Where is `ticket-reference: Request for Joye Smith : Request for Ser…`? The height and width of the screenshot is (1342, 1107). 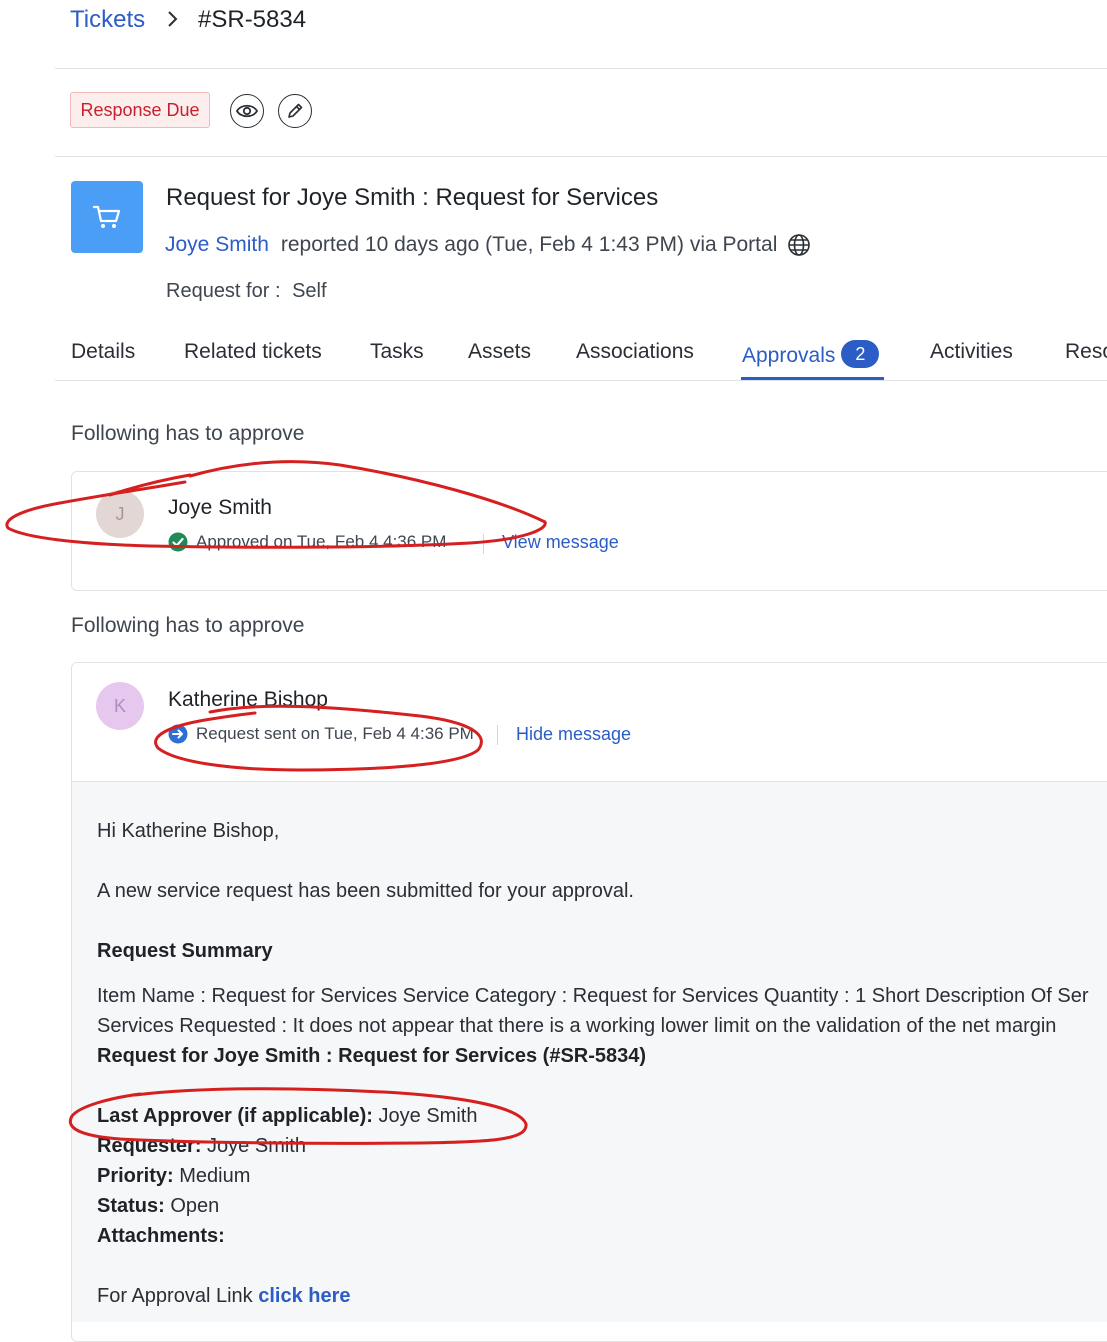 ticket-reference: Request for Joye Smith : Request for Ser… is located at coordinates (371, 1056).